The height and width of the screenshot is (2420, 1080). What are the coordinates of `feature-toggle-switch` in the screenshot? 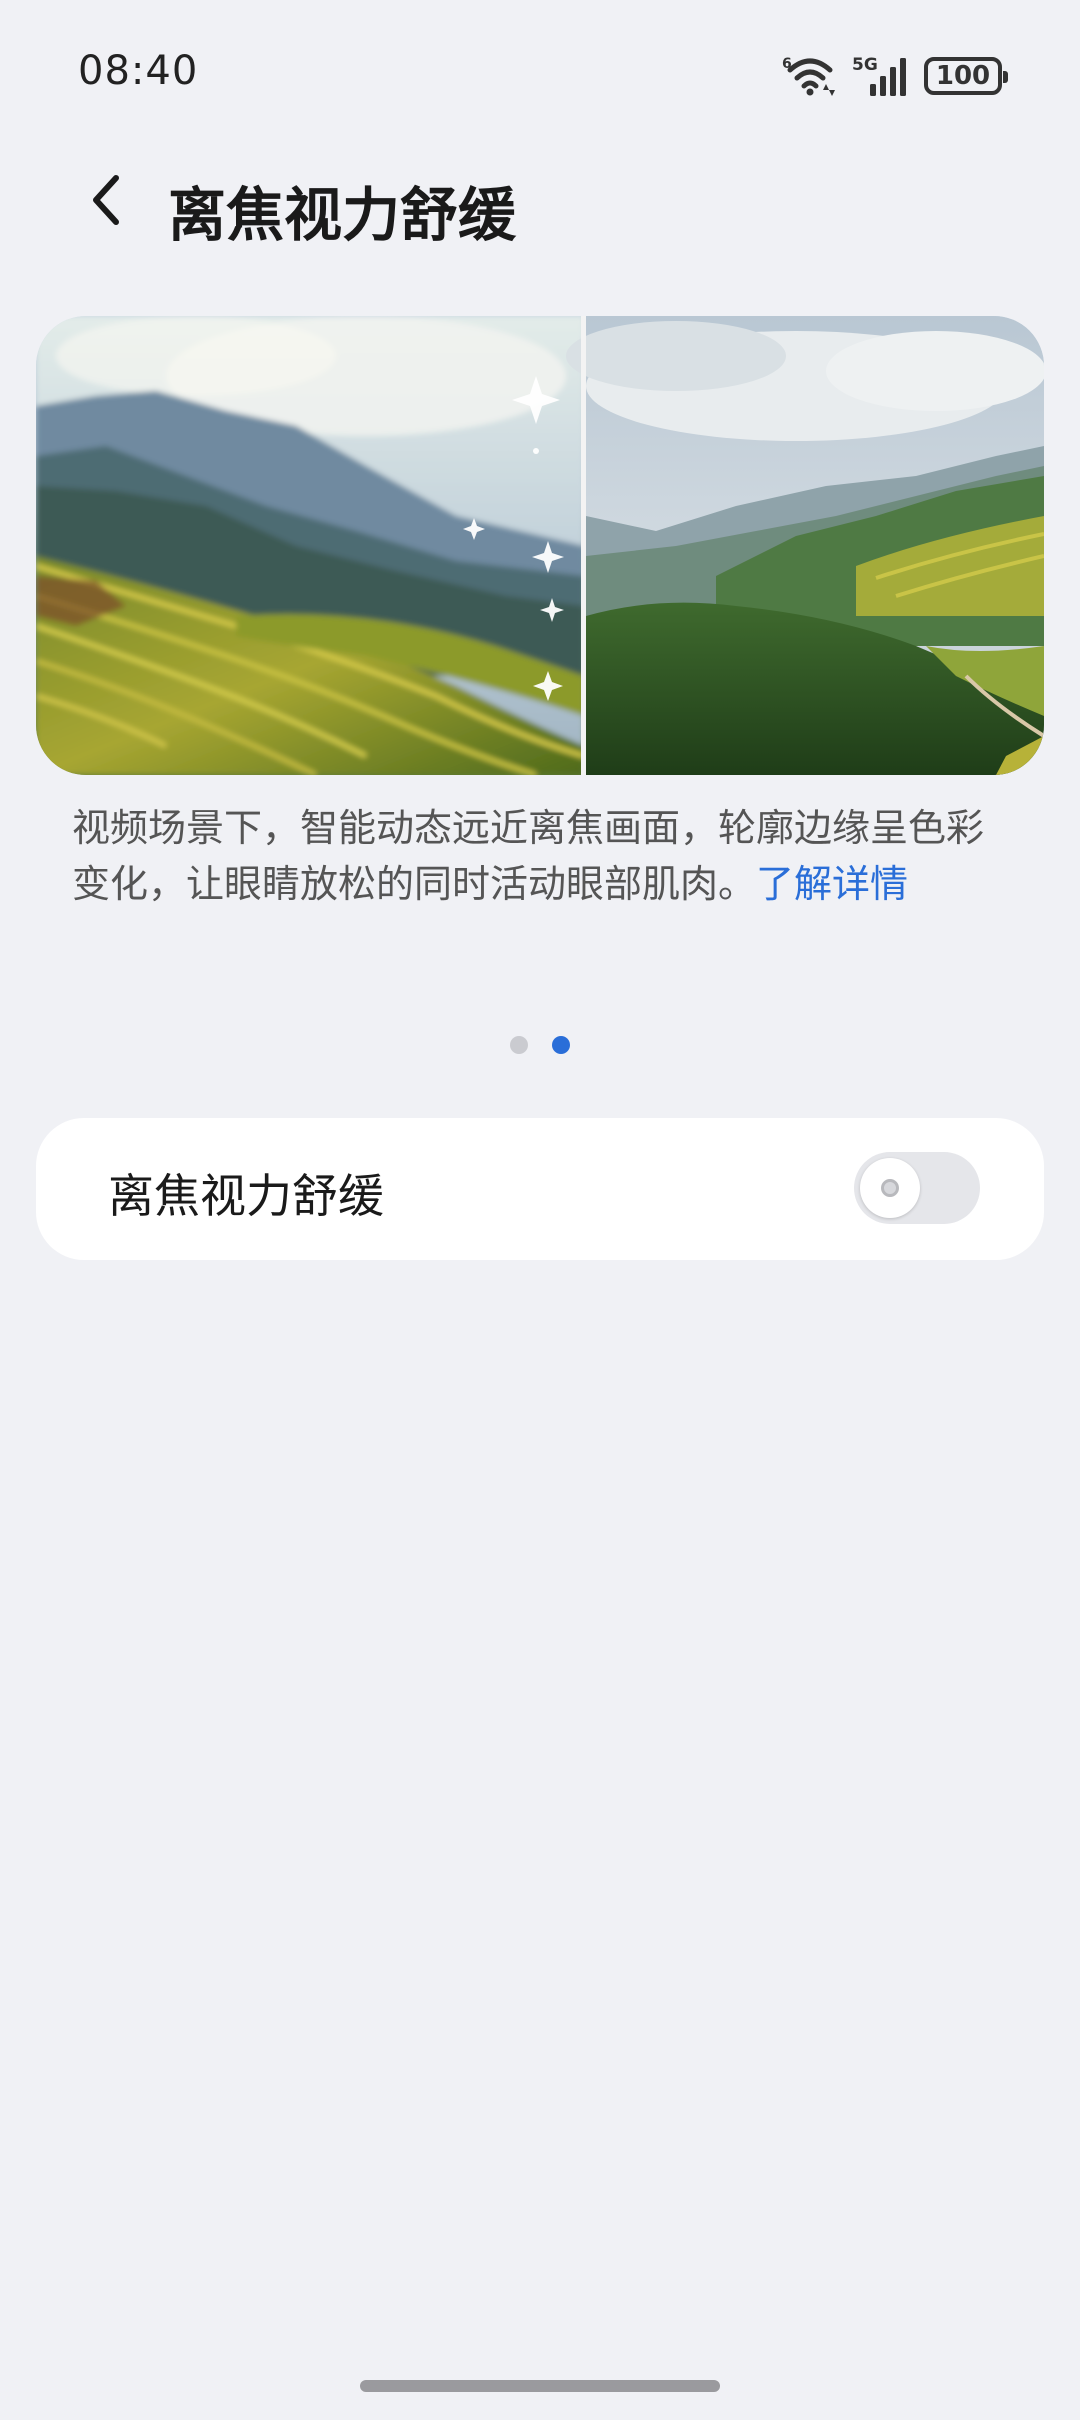 It's located at (917, 1188).